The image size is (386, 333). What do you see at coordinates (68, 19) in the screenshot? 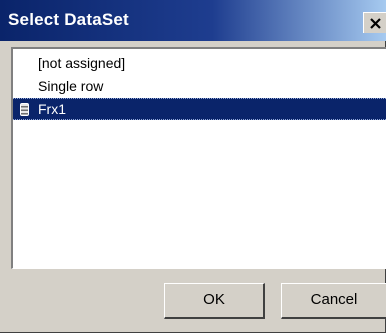
I see `window-title: Select DataSet` at bounding box center [68, 19].